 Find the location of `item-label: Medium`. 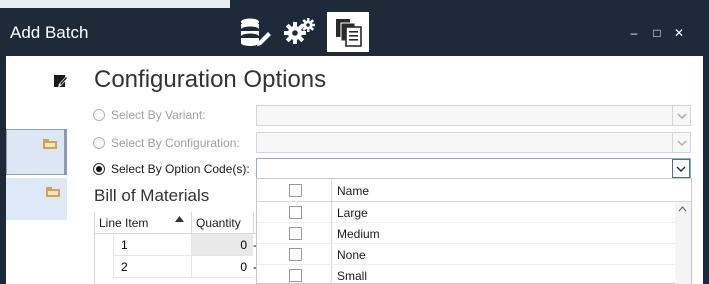

item-label: Medium is located at coordinates (358, 234).